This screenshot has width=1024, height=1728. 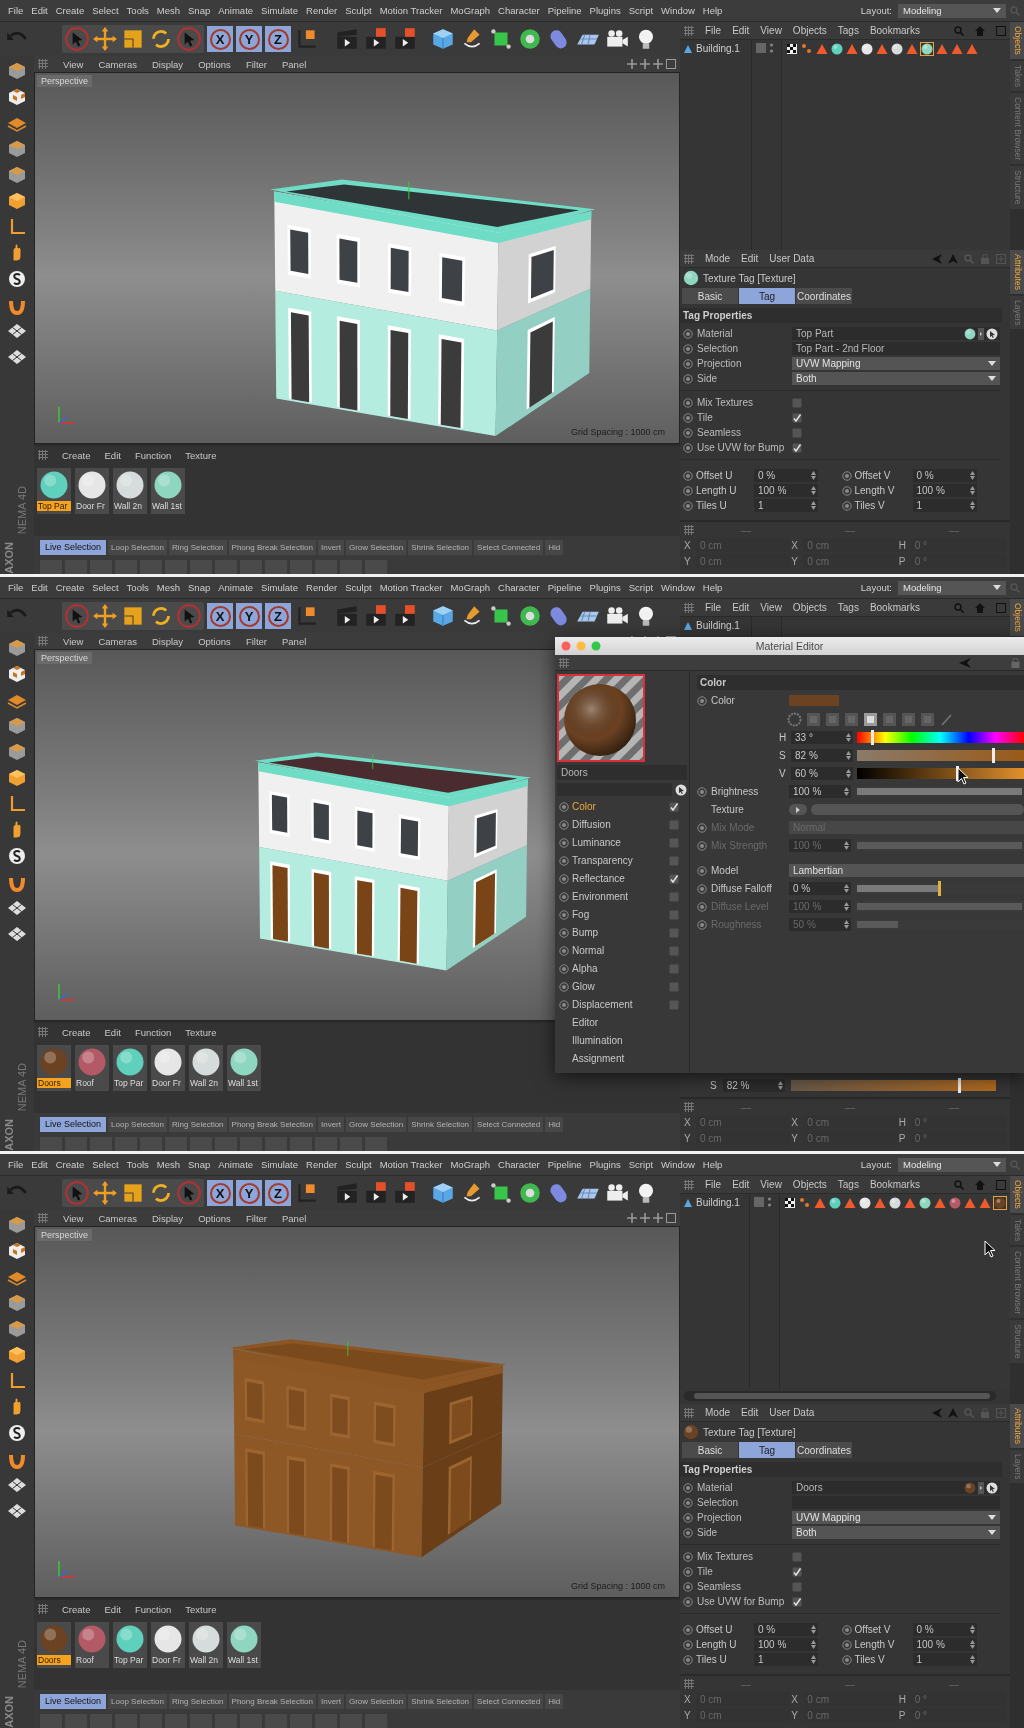 What do you see at coordinates (168, 1645) in the screenshot?
I see `material-item: Door Fr` at bounding box center [168, 1645].